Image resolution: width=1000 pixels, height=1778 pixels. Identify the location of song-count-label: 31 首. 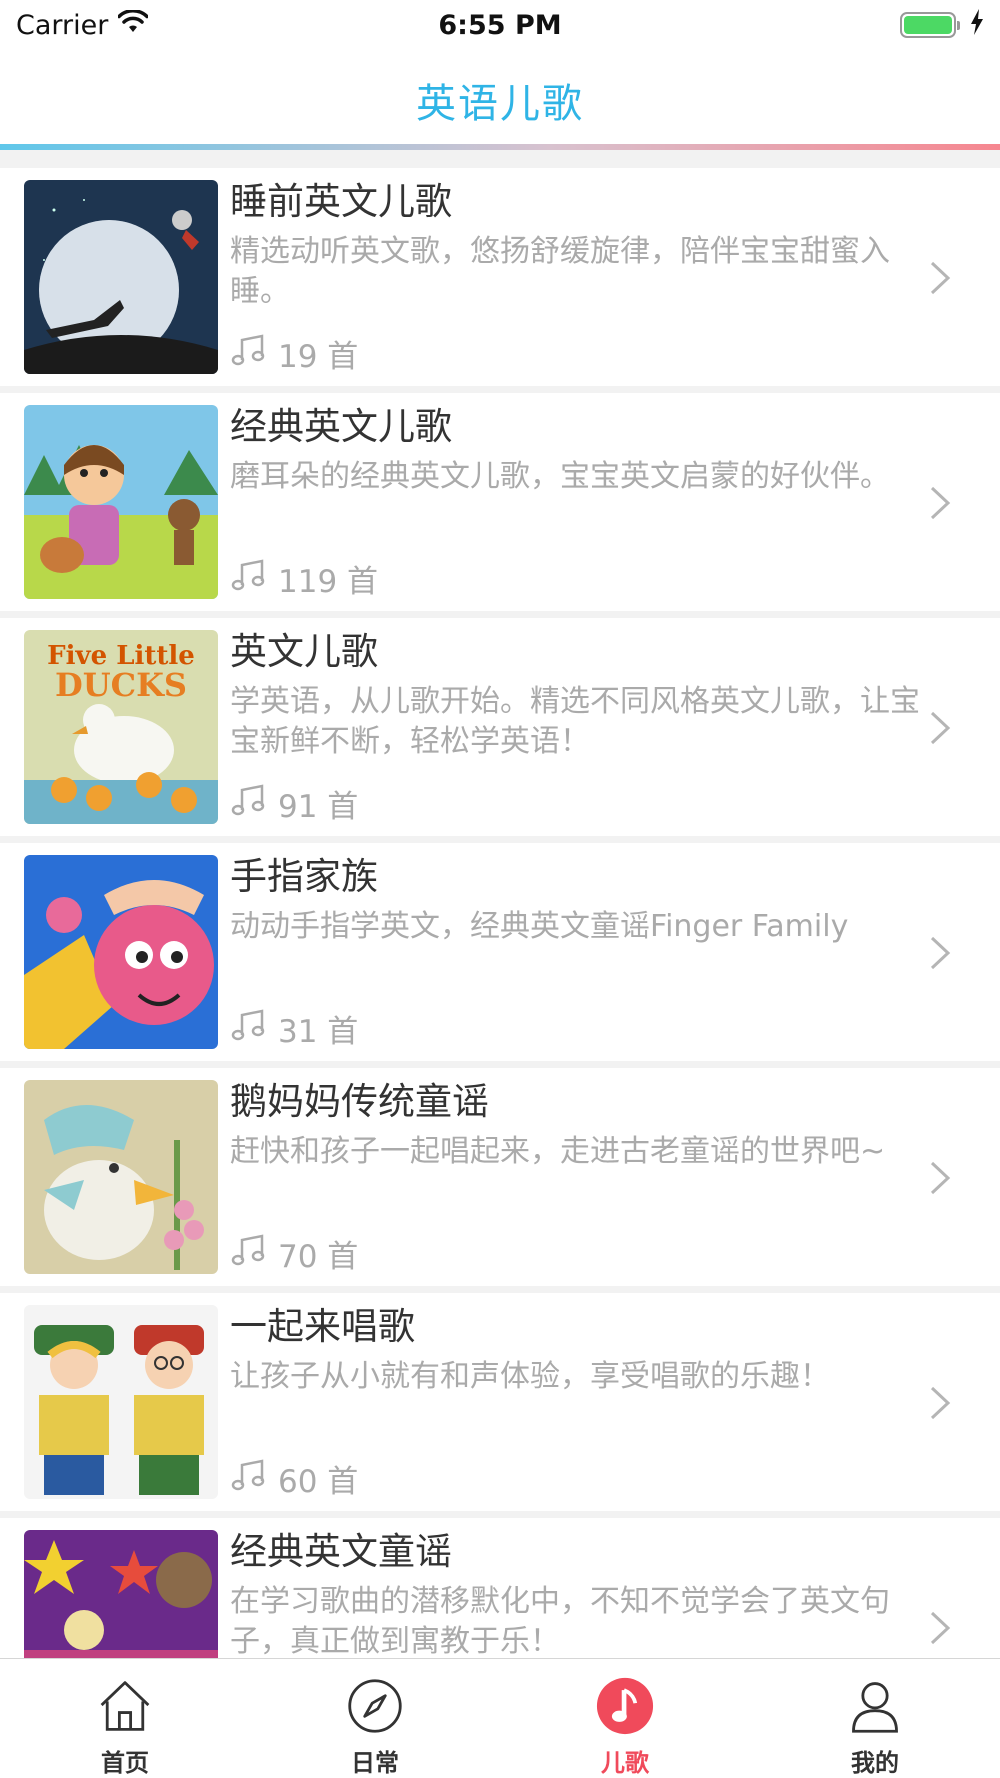
(318, 1032).